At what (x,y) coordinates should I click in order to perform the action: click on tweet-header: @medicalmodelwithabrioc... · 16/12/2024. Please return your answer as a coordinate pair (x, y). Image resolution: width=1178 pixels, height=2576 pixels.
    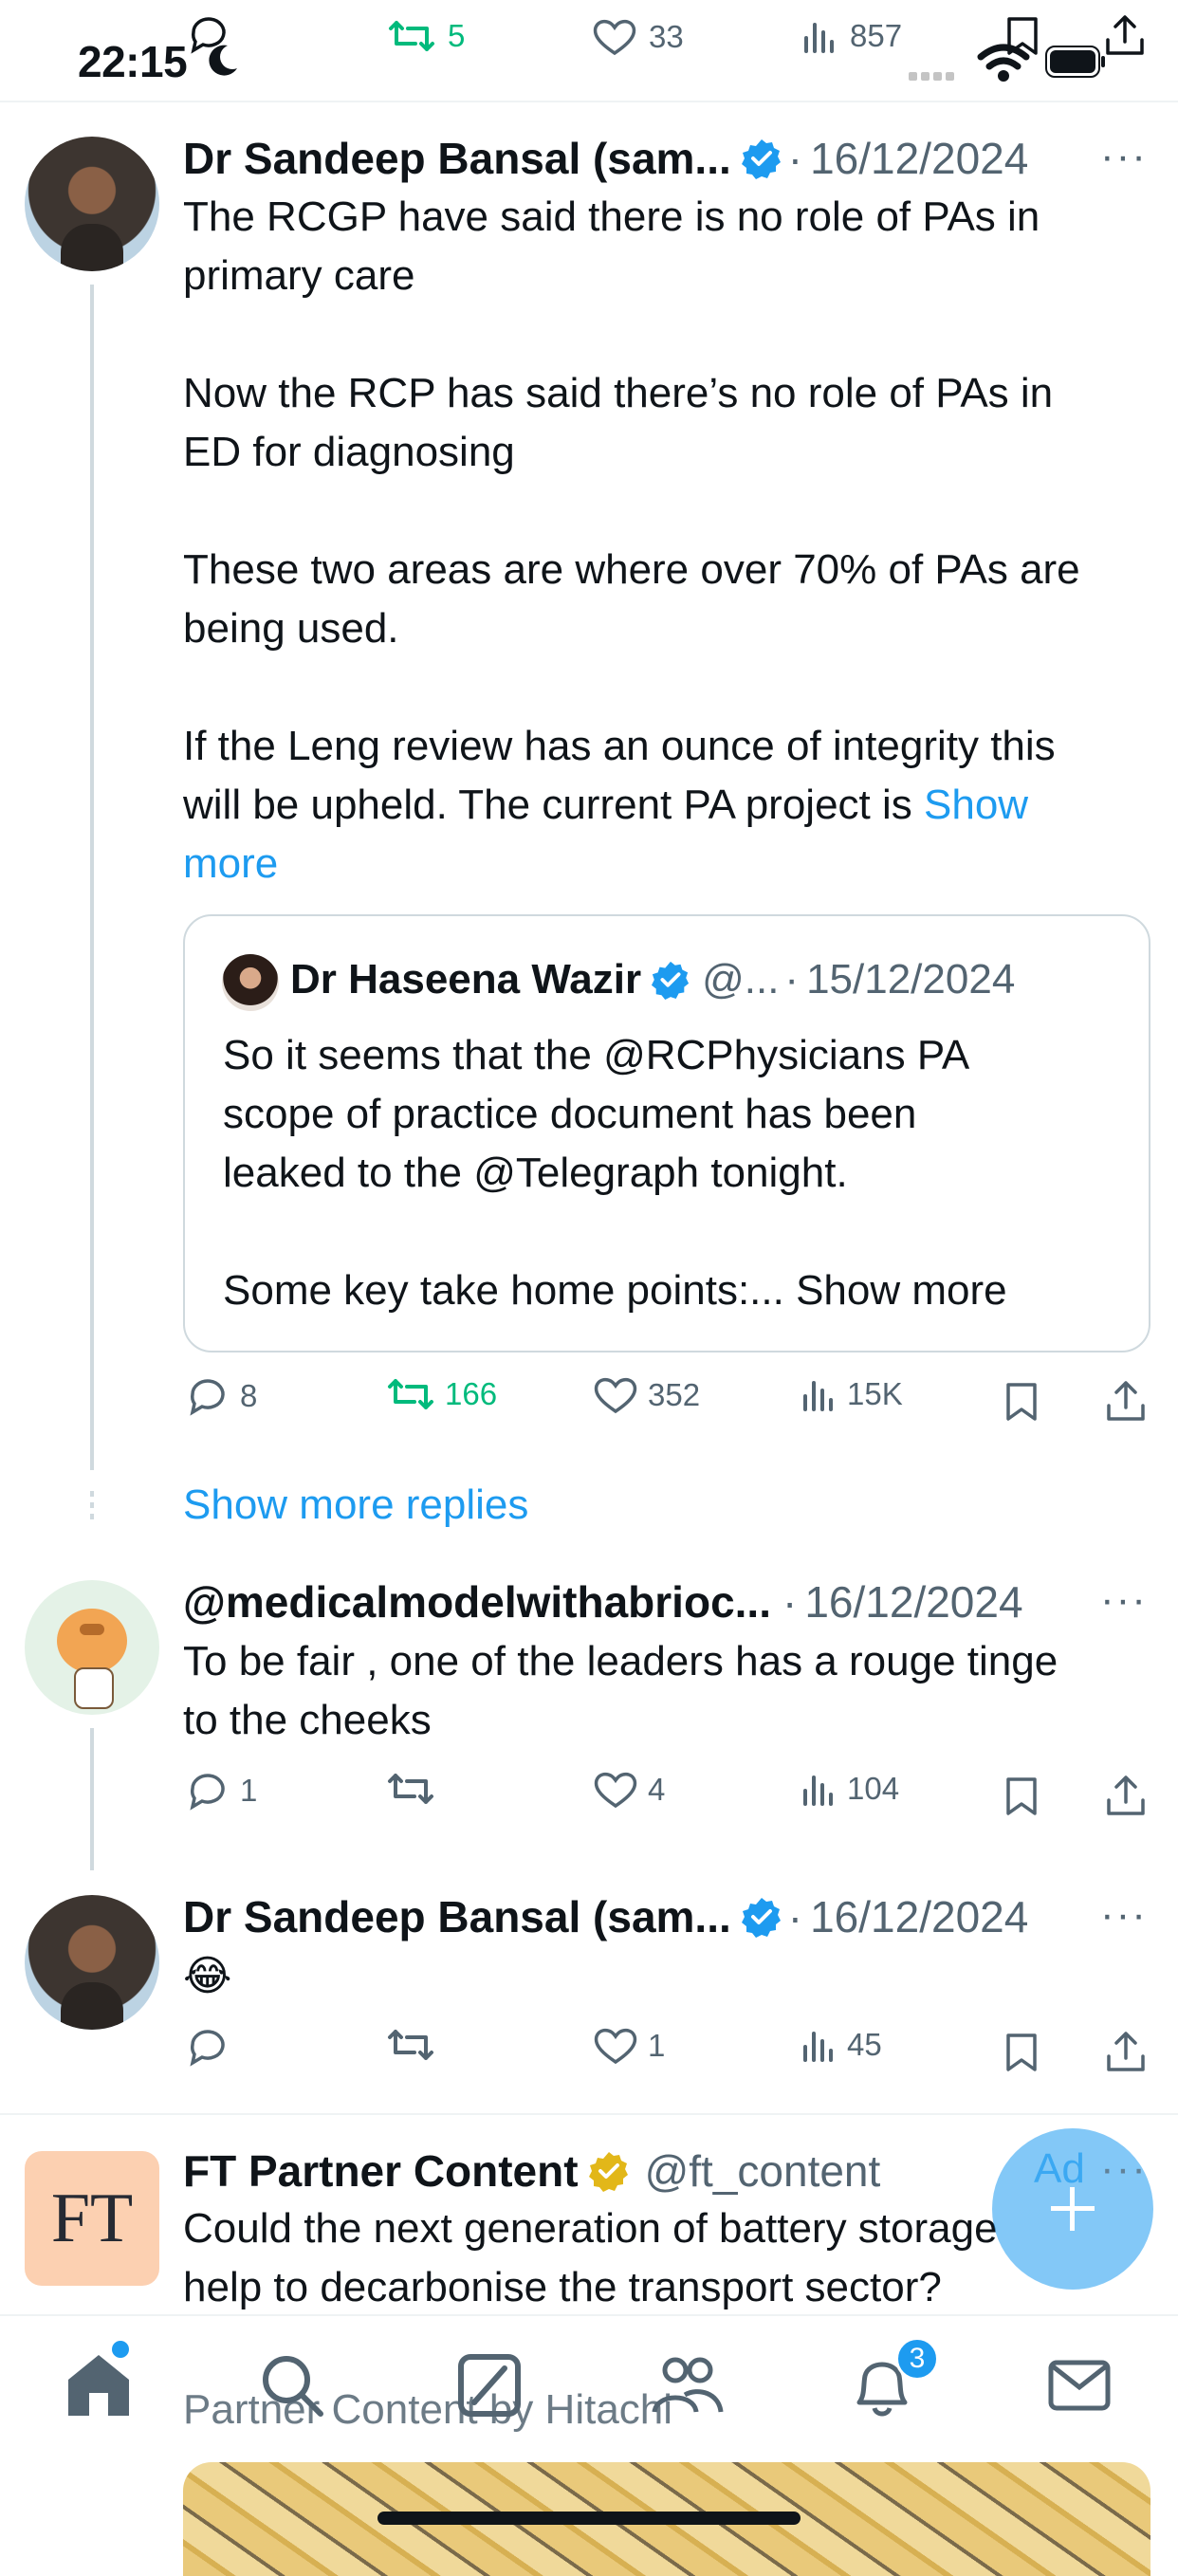
    Looking at the image, I should click on (603, 1602).